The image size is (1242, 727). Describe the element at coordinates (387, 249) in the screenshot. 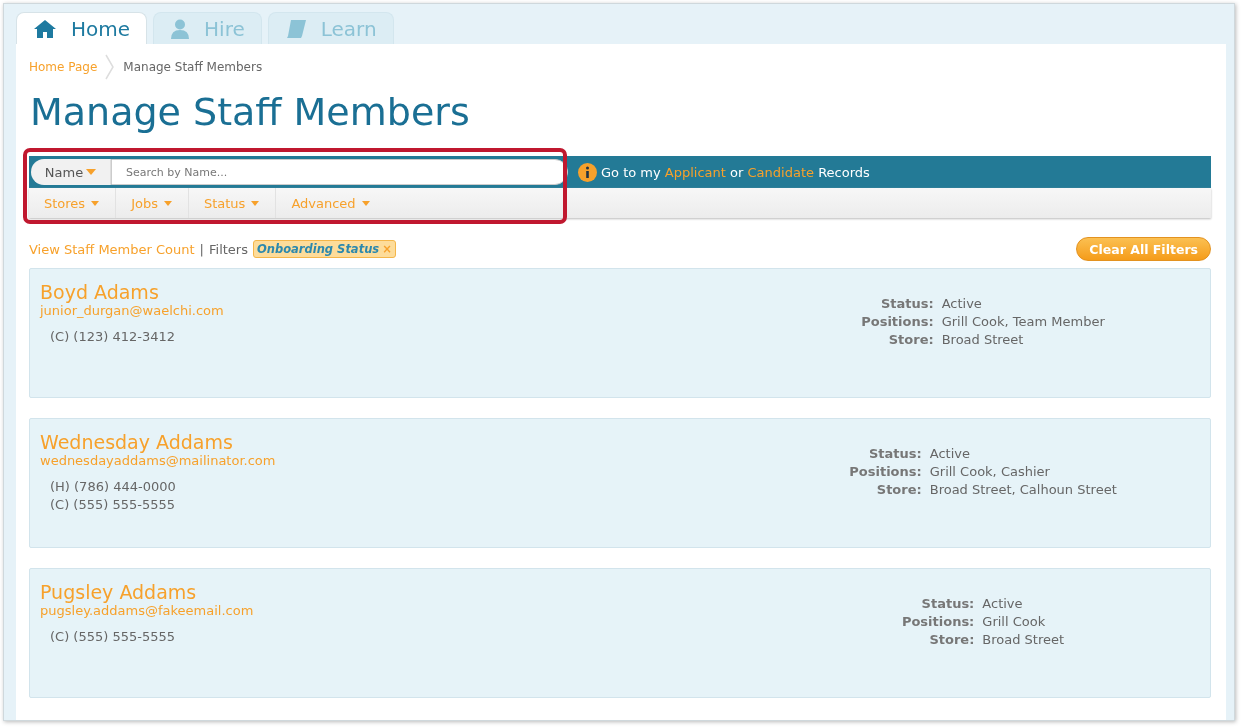

I see `remove-filter-button: ×` at that location.